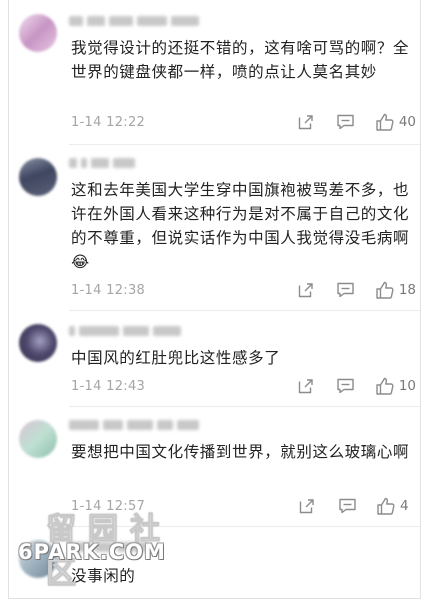 The image size is (429, 599). I want to click on like-button: 10, so click(395, 386).